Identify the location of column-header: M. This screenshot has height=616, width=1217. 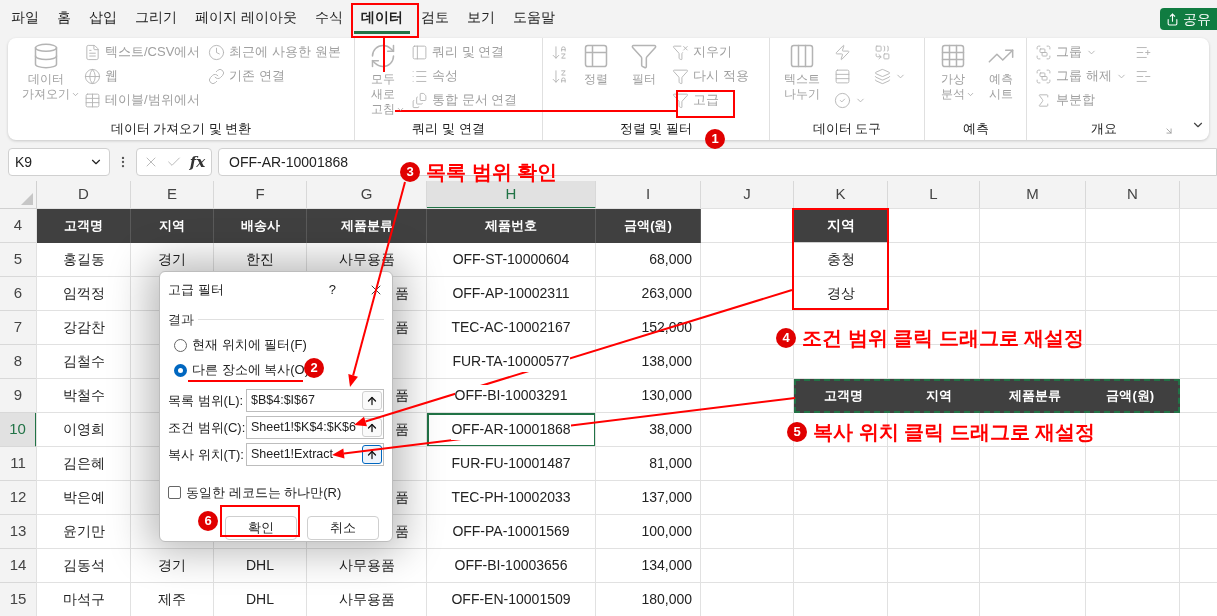
(1033, 195).